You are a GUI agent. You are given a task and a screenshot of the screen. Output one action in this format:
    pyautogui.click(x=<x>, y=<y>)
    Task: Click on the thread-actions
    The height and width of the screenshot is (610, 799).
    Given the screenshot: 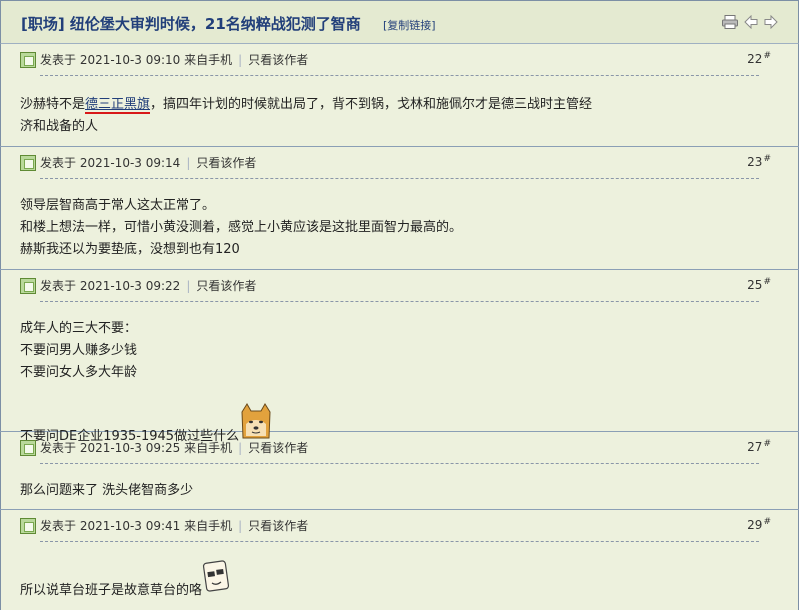 What is the action you would take?
    pyautogui.click(x=750, y=22)
    